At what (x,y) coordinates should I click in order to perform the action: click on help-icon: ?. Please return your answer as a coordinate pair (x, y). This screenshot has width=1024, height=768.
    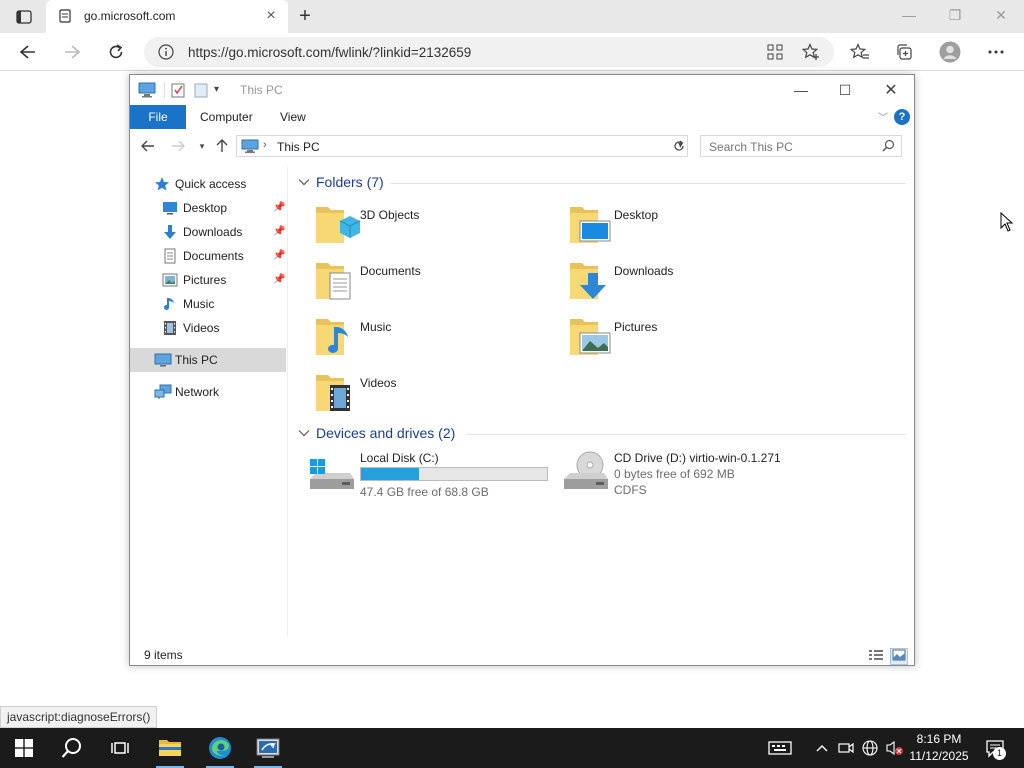
    Looking at the image, I should click on (902, 117).